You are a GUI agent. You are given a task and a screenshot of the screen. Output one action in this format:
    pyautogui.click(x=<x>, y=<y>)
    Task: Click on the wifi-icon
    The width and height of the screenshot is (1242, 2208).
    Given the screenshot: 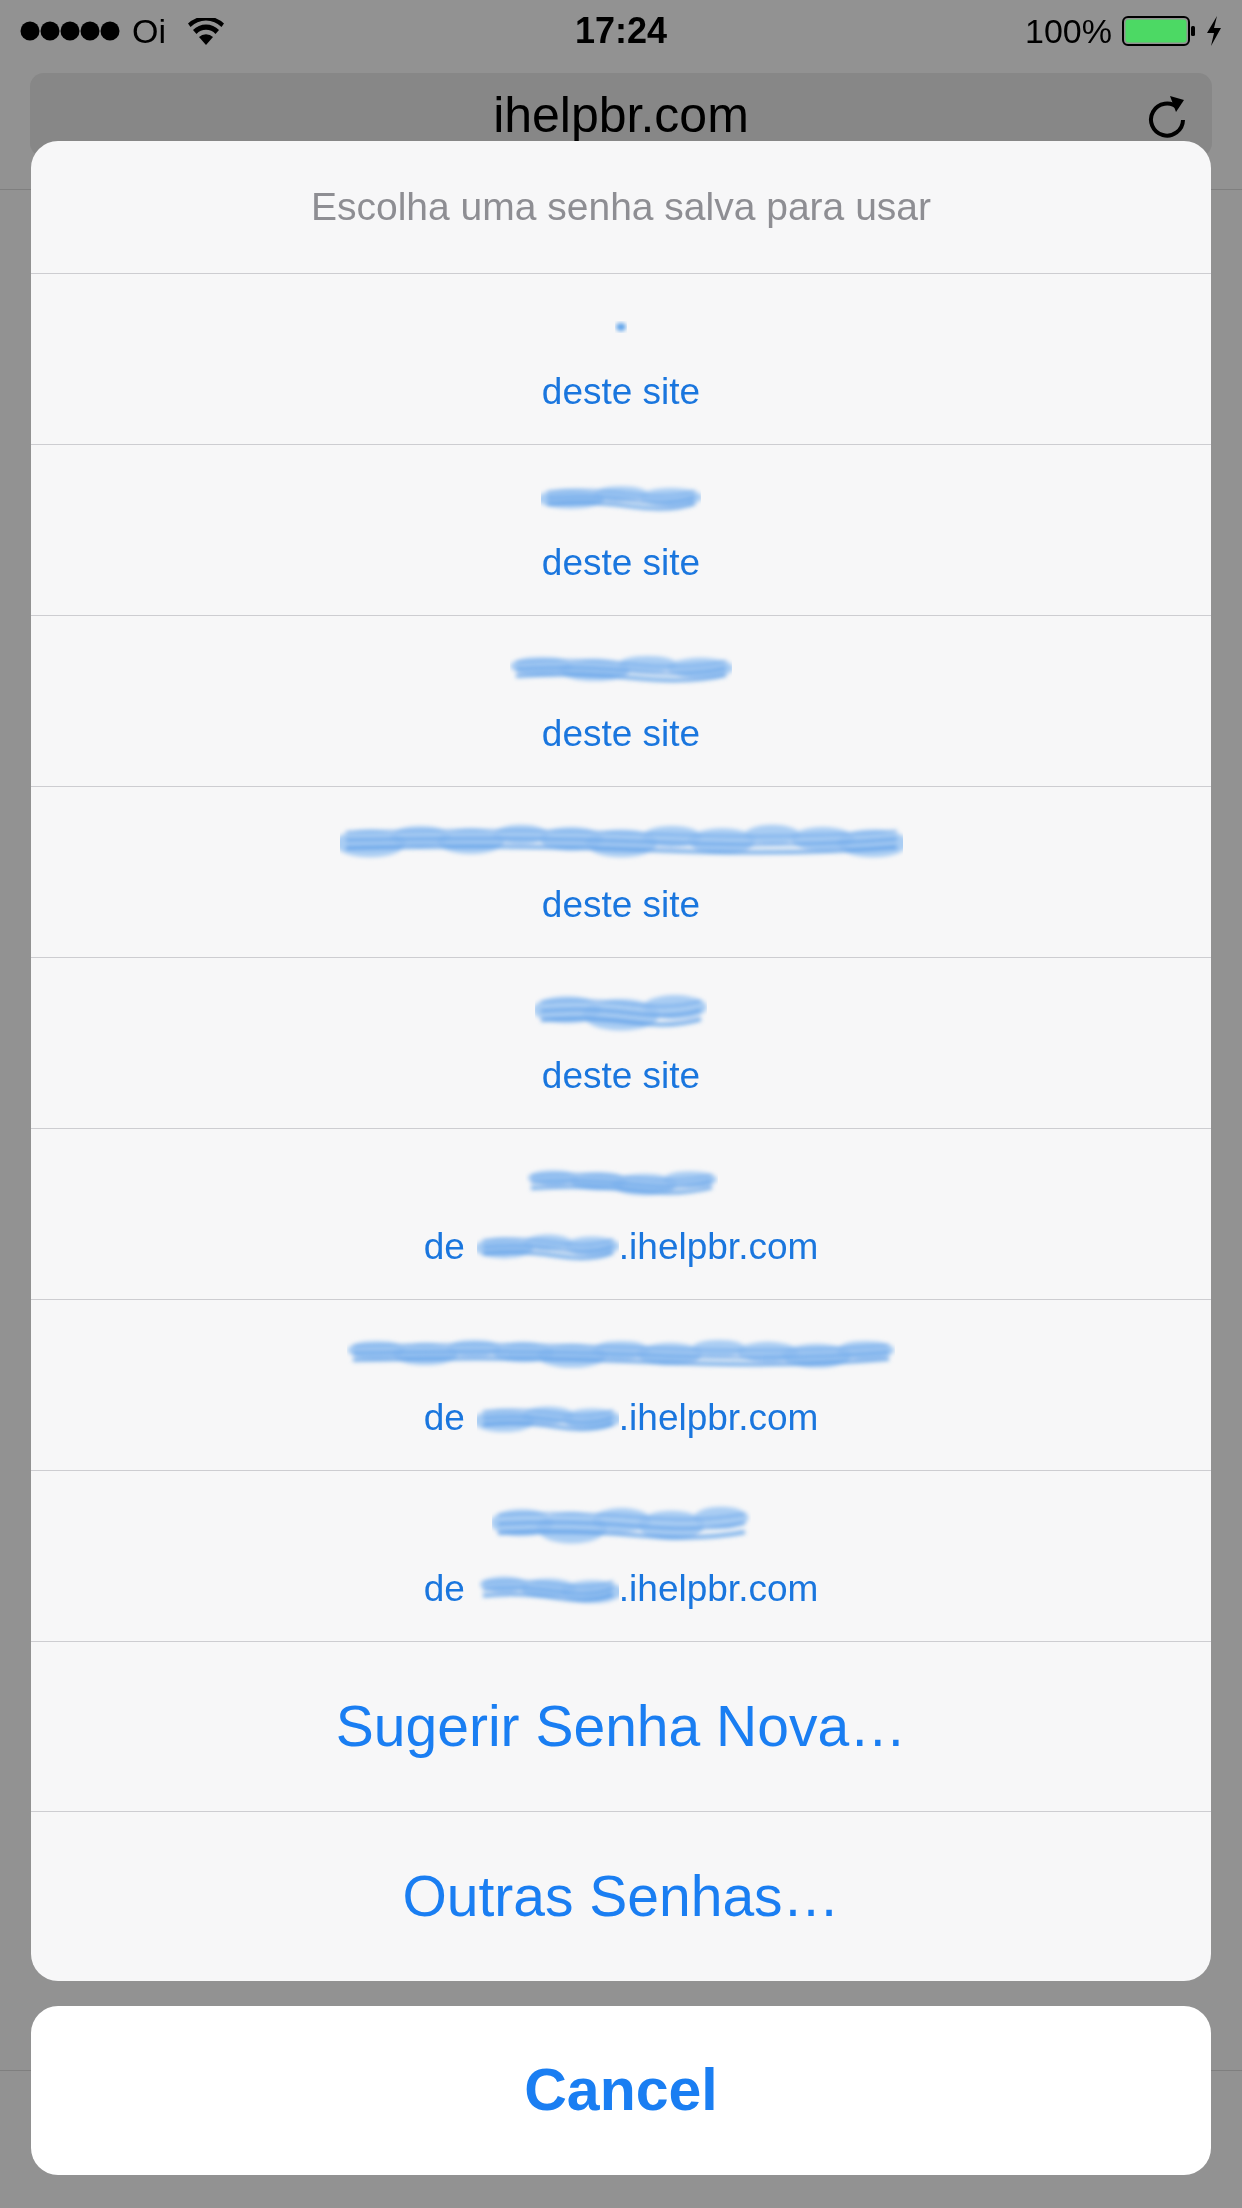 What is the action you would take?
    pyautogui.click(x=206, y=31)
    